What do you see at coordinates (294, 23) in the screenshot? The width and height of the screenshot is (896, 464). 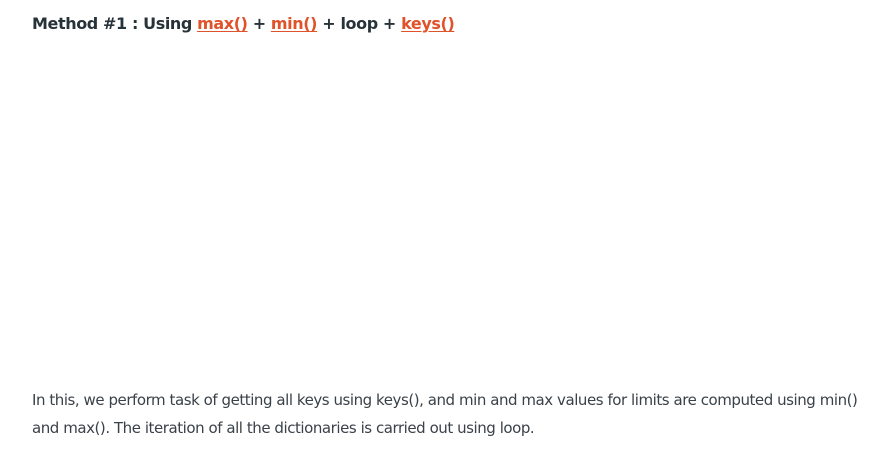 I see `min-link: min()` at bounding box center [294, 23].